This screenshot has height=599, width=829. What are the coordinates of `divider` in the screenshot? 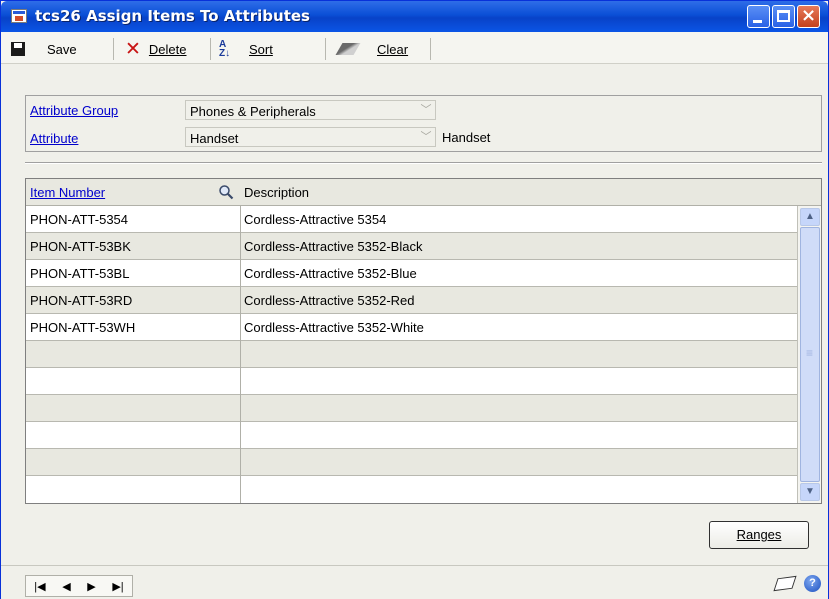 It's located at (423, 163).